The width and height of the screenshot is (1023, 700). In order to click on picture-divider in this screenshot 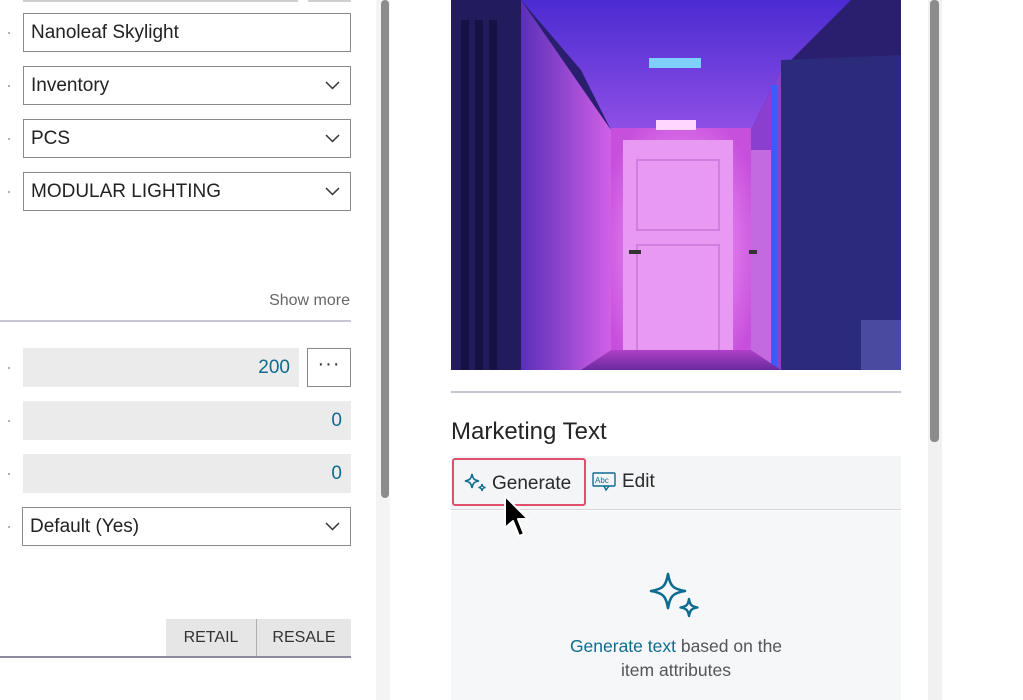, I will do `click(676, 392)`.